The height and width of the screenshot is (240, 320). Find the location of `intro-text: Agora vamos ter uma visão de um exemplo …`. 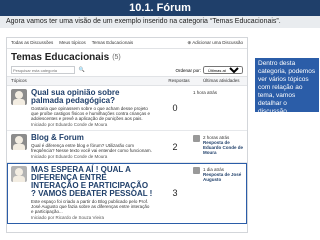

intro-text: Agora vamos ter uma visão de um exemplo … is located at coordinates (160, 22).